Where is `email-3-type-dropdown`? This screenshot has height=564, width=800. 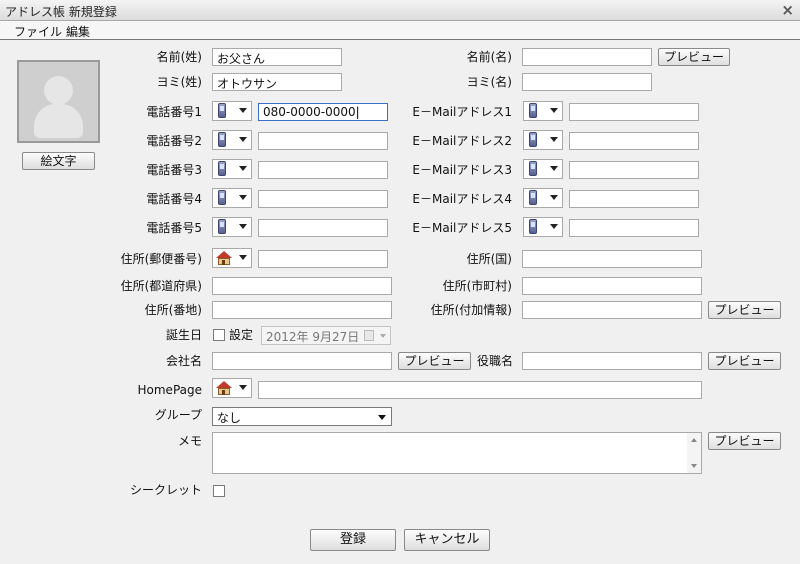
email-3-type-dropdown is located at coordinates (543, 169).